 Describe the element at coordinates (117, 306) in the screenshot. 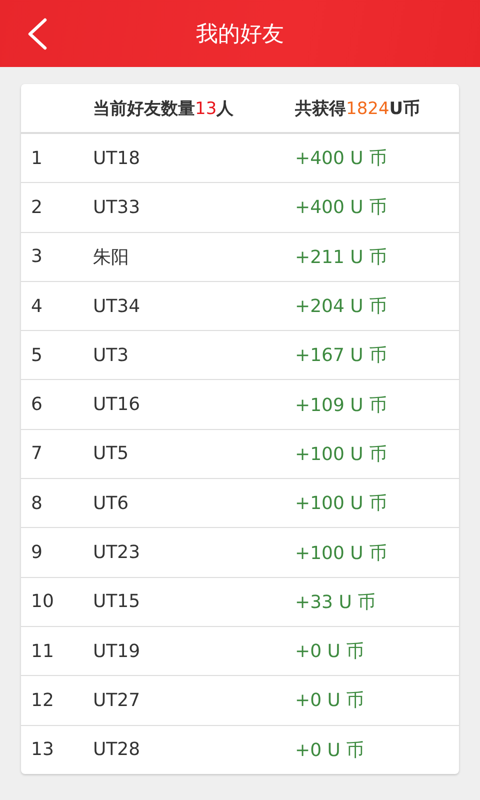

I see `friend-name: UT34` at that location.